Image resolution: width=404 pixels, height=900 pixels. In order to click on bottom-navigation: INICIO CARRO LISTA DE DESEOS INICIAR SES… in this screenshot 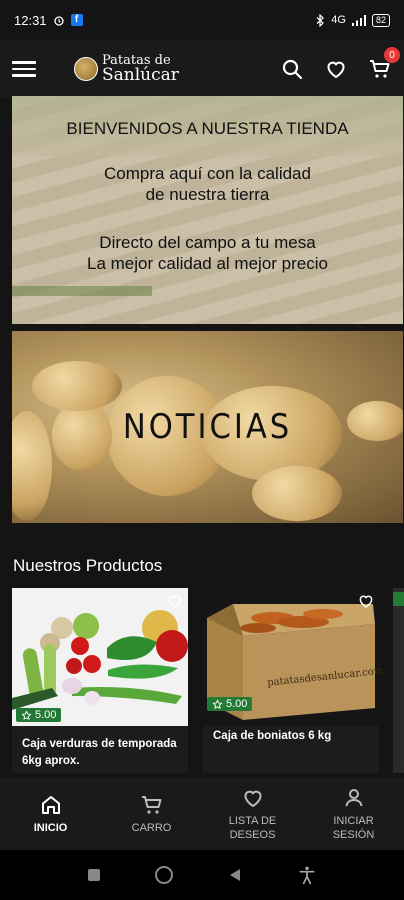, I will do `click(202, 814)`.